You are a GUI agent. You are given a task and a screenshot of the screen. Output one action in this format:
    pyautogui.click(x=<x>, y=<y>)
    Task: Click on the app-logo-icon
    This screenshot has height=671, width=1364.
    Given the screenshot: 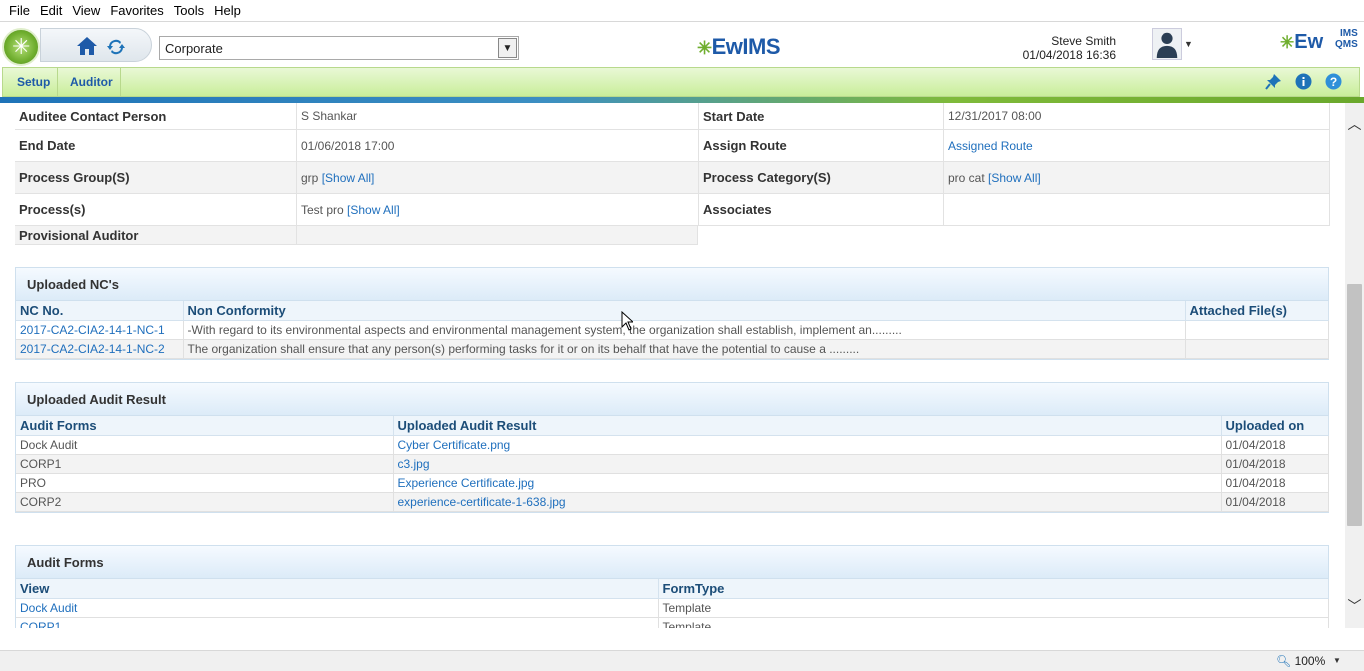 What is the action you would take?
    pyautogui.click(x=21, y=47)
    